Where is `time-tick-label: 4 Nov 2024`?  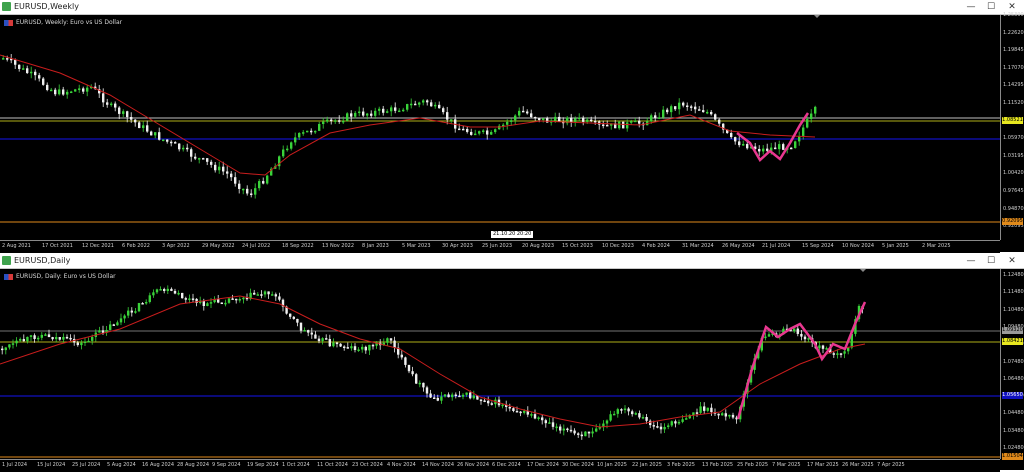 time-tick-label: 4 Nov 2024 is located at coordinates (401, 465).